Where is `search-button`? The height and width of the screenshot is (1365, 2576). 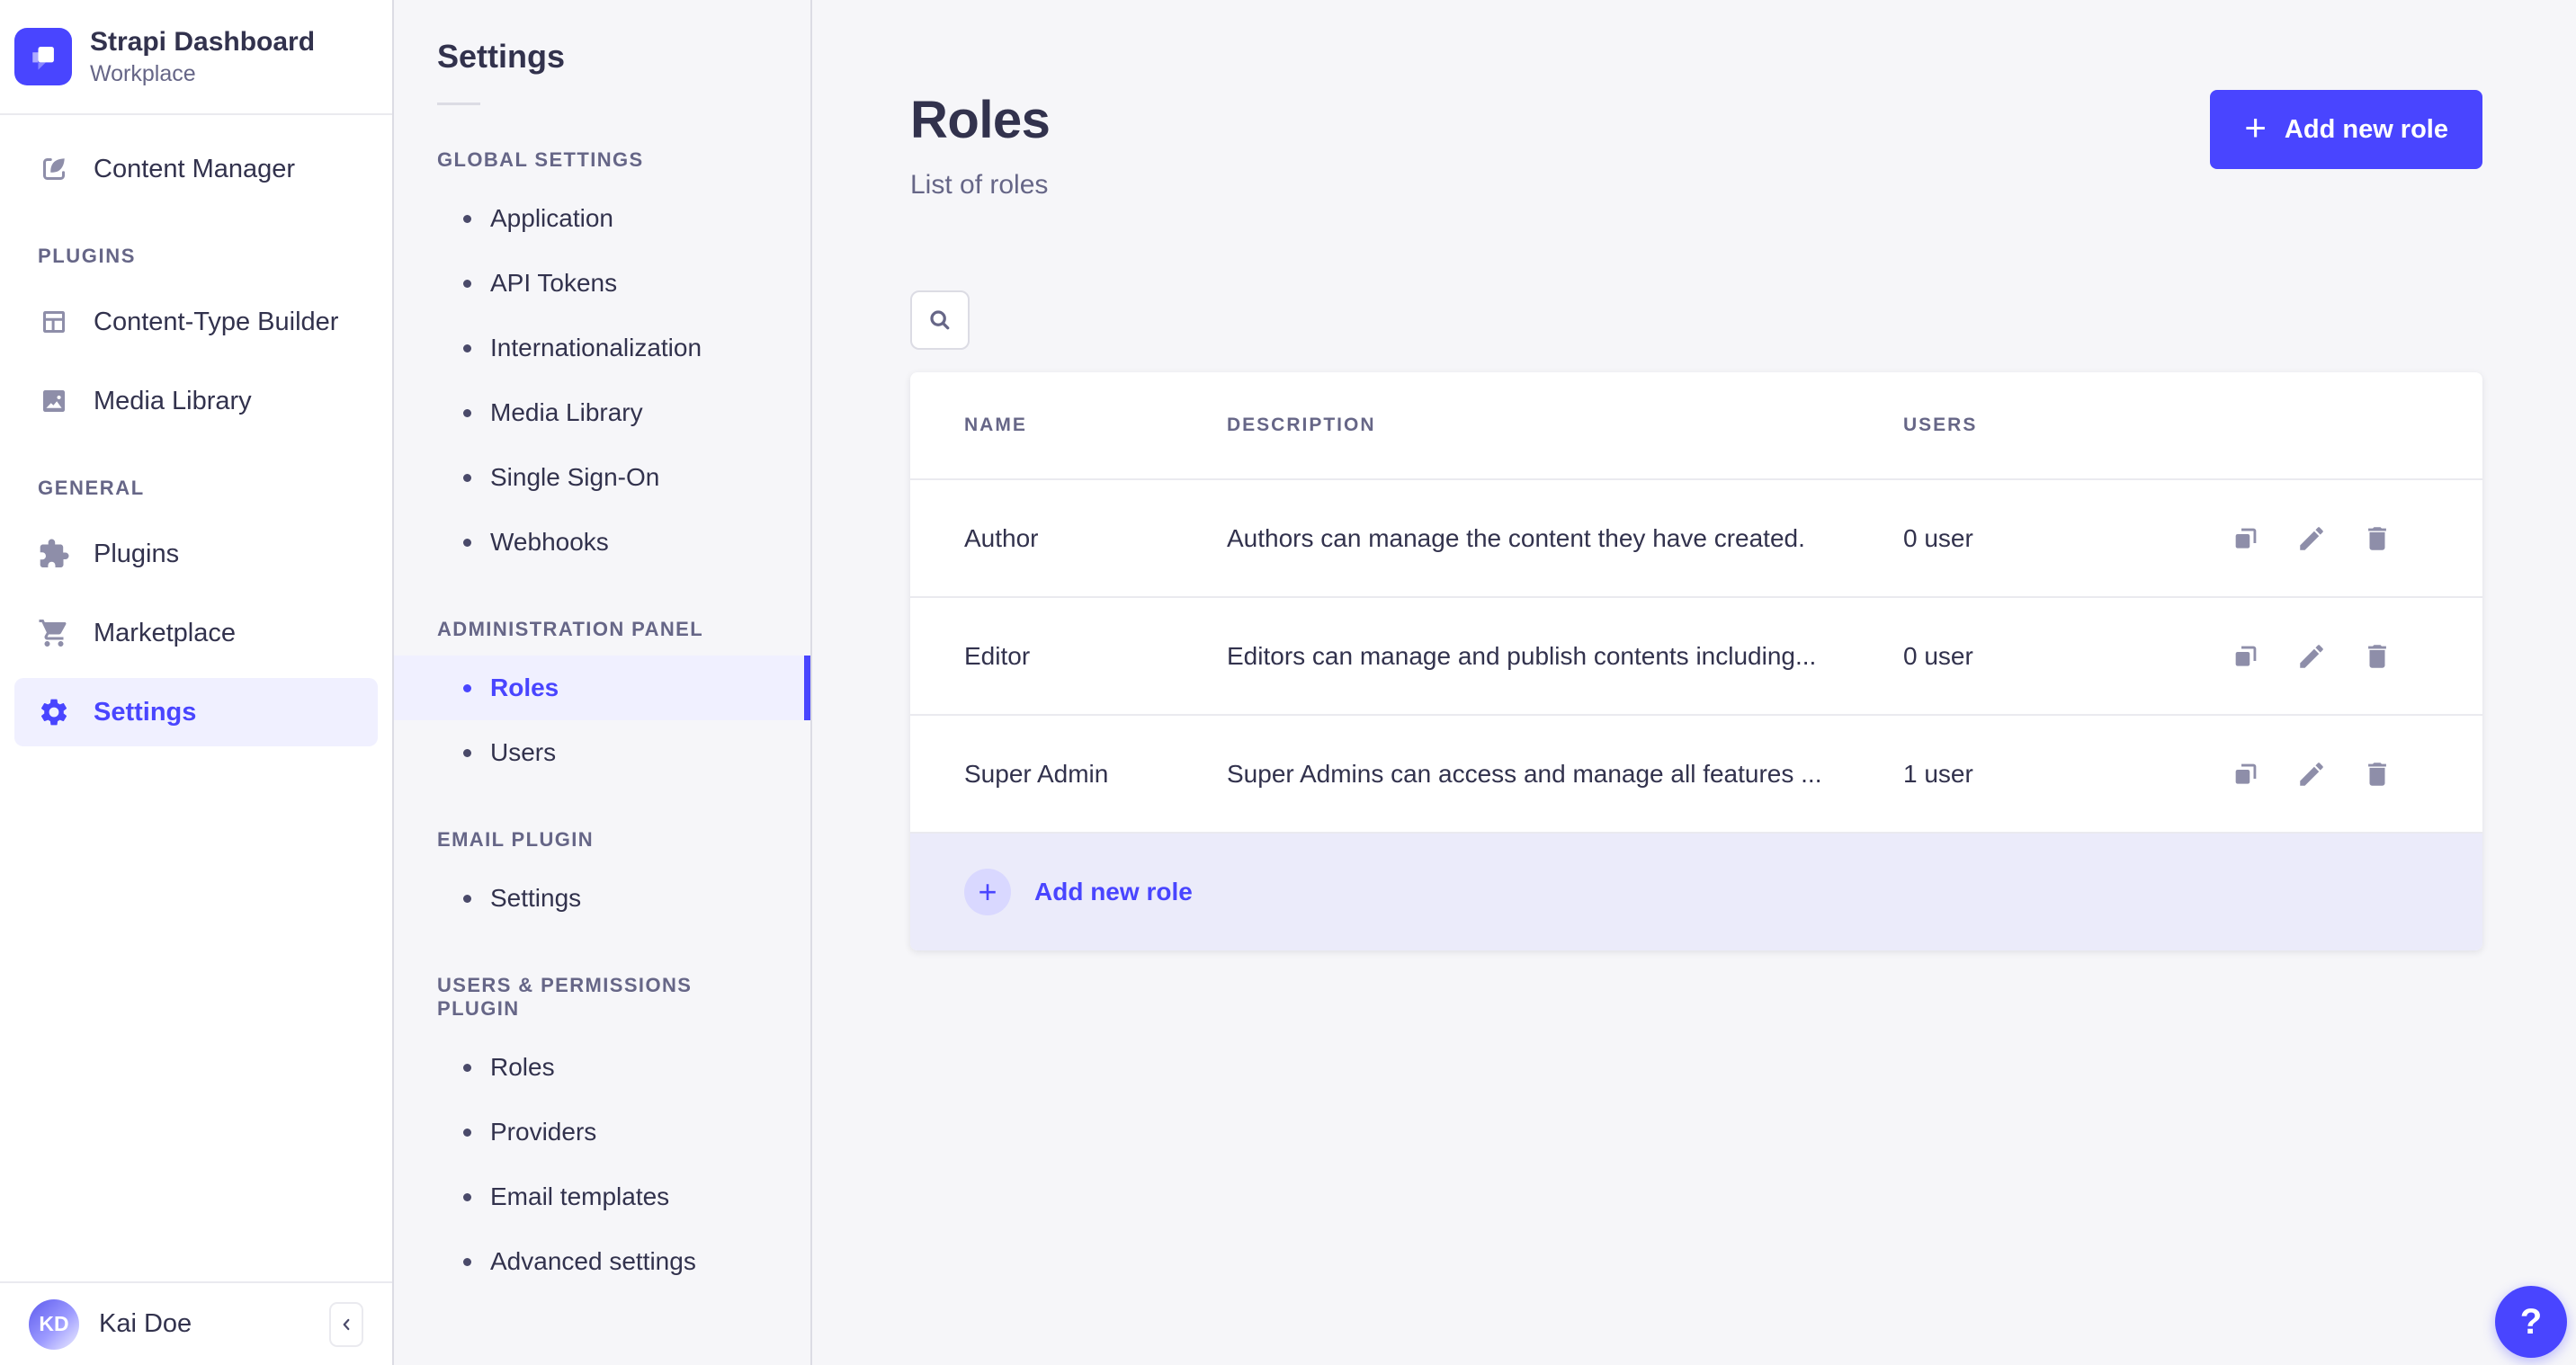 search-button is located at coordinates (940, 320).